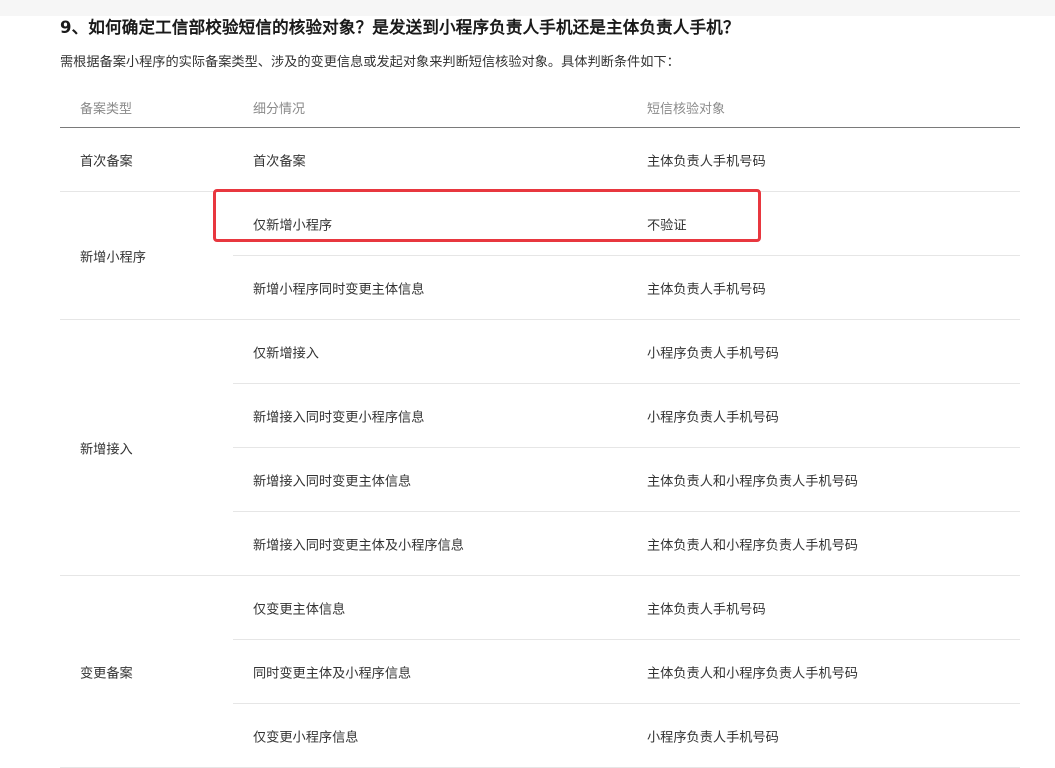 The height and width of the screenshot is (768, 1055). Describe the element at coordinates (332, 673) in the screenshot. I see `detail-cell: 同时变更主体及小程序信息` at that location.